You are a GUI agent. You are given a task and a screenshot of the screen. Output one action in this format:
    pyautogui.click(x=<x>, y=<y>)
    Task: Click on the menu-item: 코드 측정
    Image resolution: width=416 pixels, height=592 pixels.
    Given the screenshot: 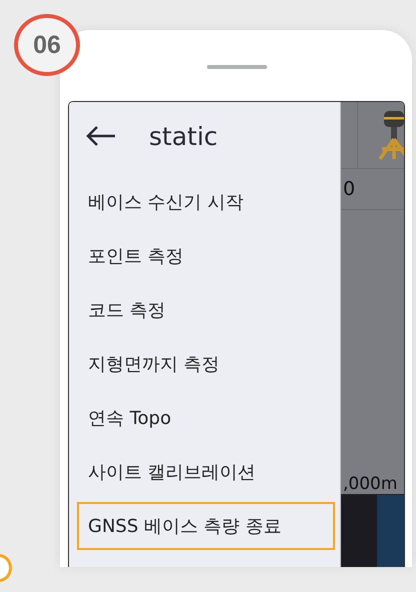 What is the action you would take?
    pyautogui.click(x=127, y=310)
    